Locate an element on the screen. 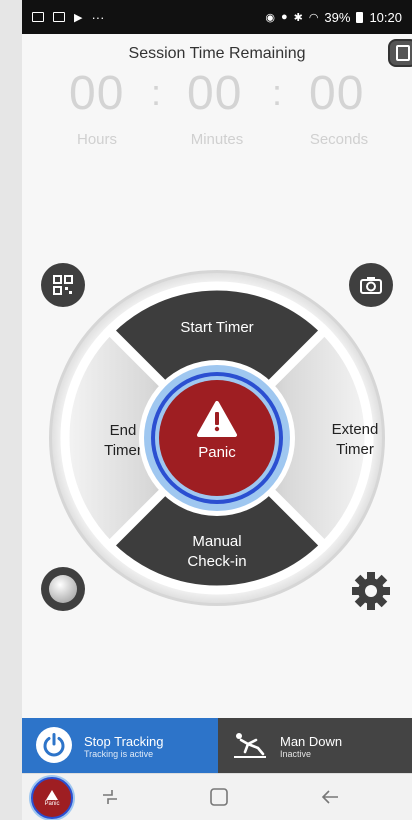  man-down-subtitle: Inactive is located at coordinates (296, 754).